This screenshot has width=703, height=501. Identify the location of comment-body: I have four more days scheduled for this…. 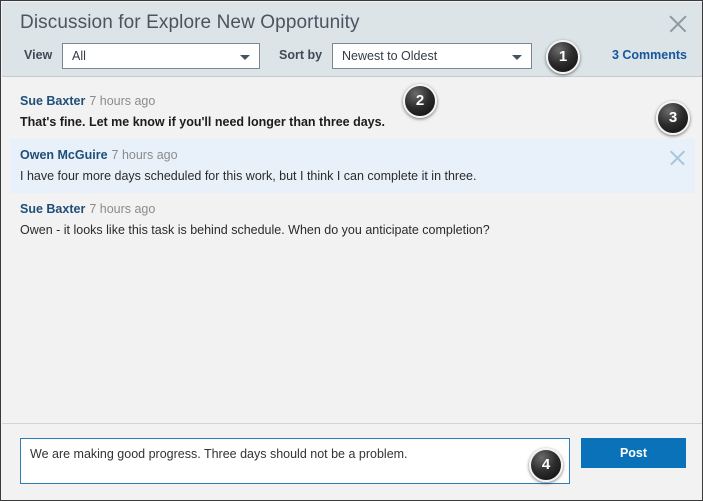
(248, 176).